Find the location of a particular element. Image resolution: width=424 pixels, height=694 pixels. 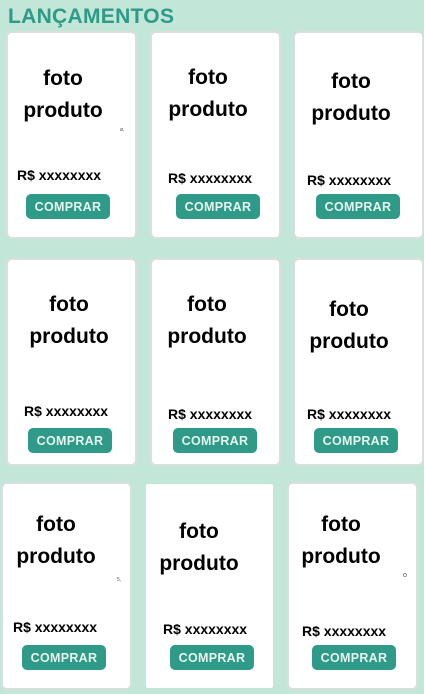

product-card: foto produto ø, R$ xxxxxxxx COMPRAR is located at coordinates (71, 135).